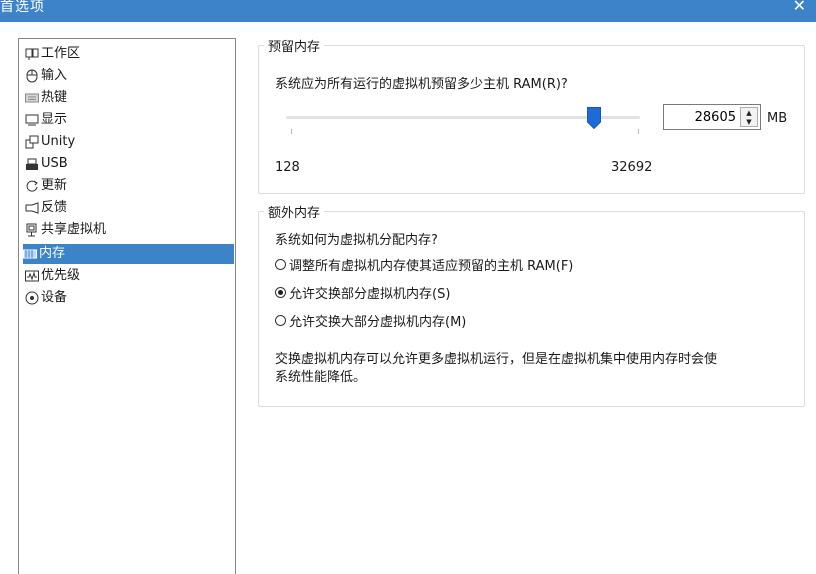  I want to click on spin-down-icon: ▼, so click(749, 121).